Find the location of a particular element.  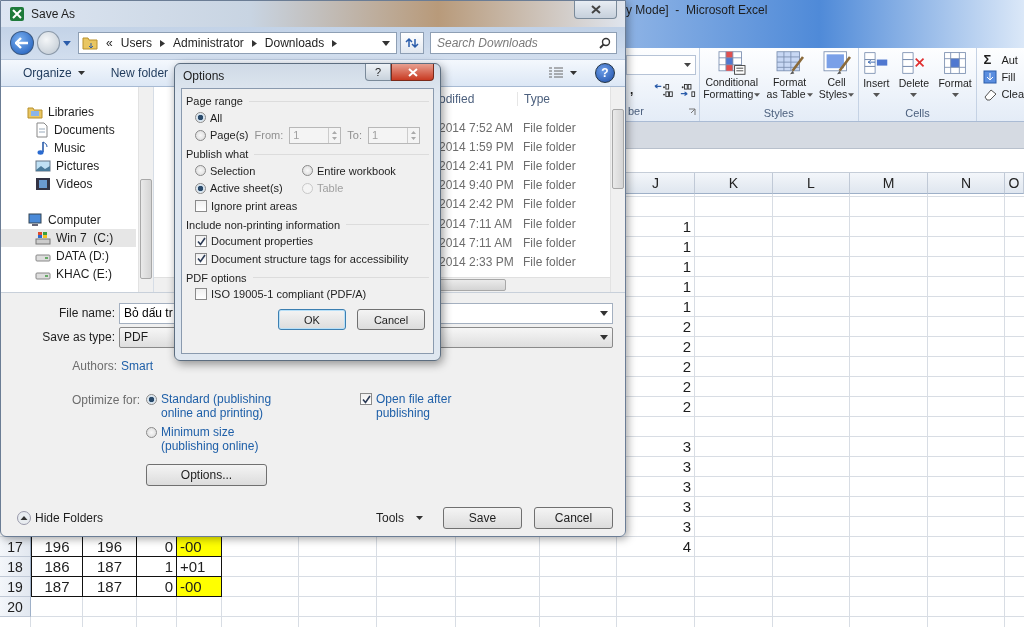

dialog-launcher-icon is located at coordinates (692, 112).